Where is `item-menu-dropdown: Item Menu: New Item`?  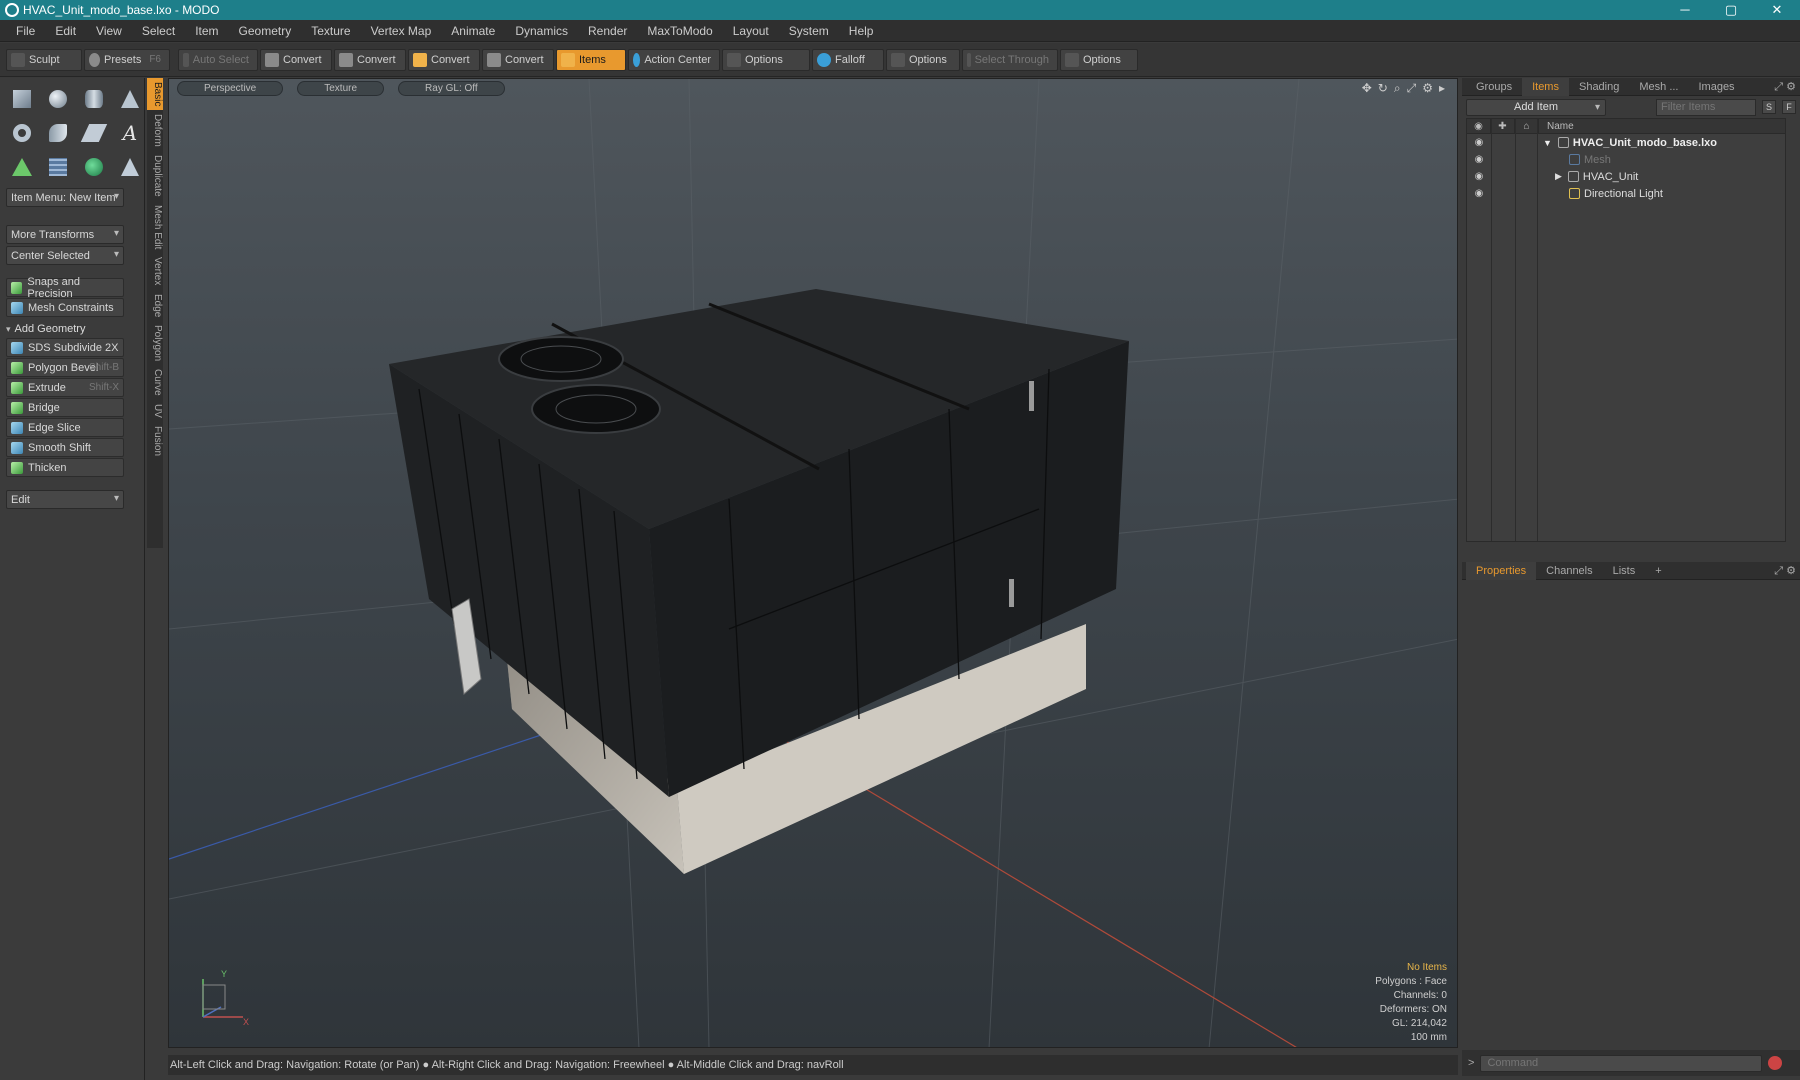 item-menu-dropdown: Item Menu: New Item is located at coordinates (65, 197).